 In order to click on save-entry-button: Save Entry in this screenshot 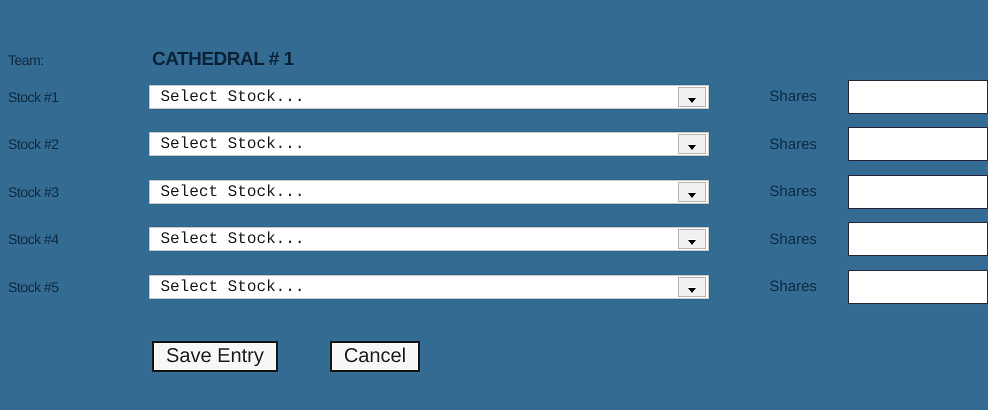, I will do `click(215, 356)`.